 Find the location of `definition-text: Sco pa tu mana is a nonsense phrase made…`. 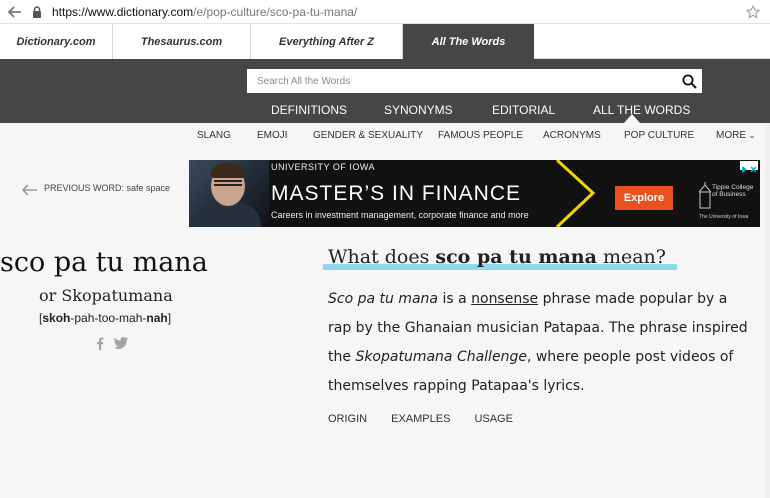

definition-text: Sco pa tu mana is a nonsense phrase made… is located at coordinates (538, 343).